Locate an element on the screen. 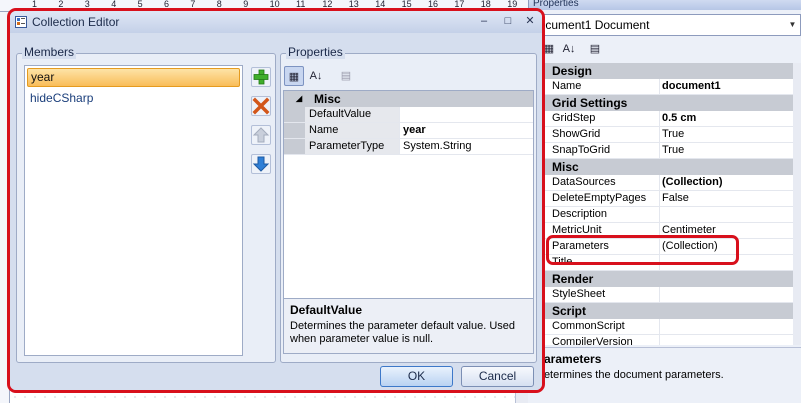 This screenshot has width=801, height=403. property-value: document1 is located at coordinates (726, 86).